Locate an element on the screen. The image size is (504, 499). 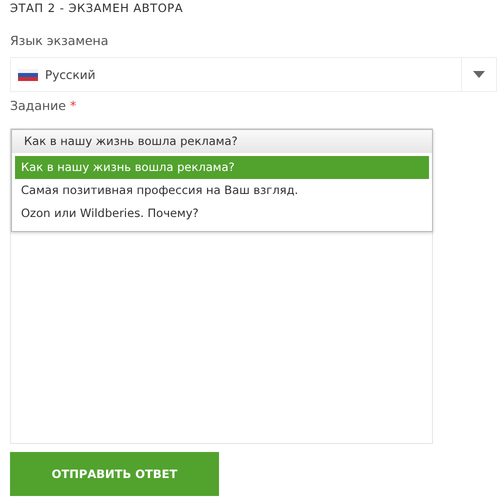
task-select: Как в нашу жизнь вошла реклама? is located at coordinates (222, 141).